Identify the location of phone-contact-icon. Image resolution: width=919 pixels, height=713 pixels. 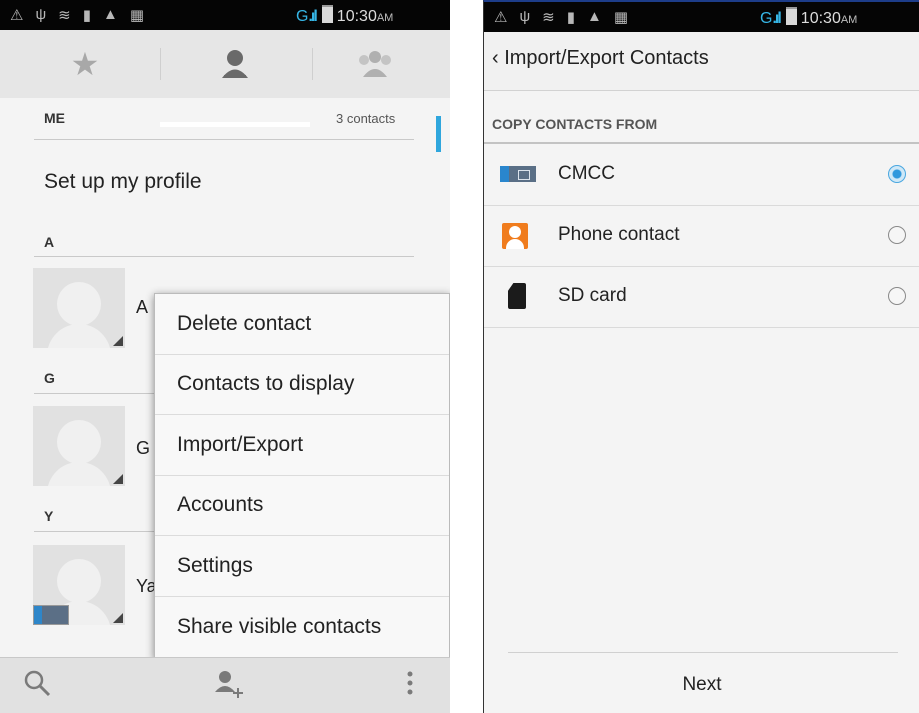
(515, 236).